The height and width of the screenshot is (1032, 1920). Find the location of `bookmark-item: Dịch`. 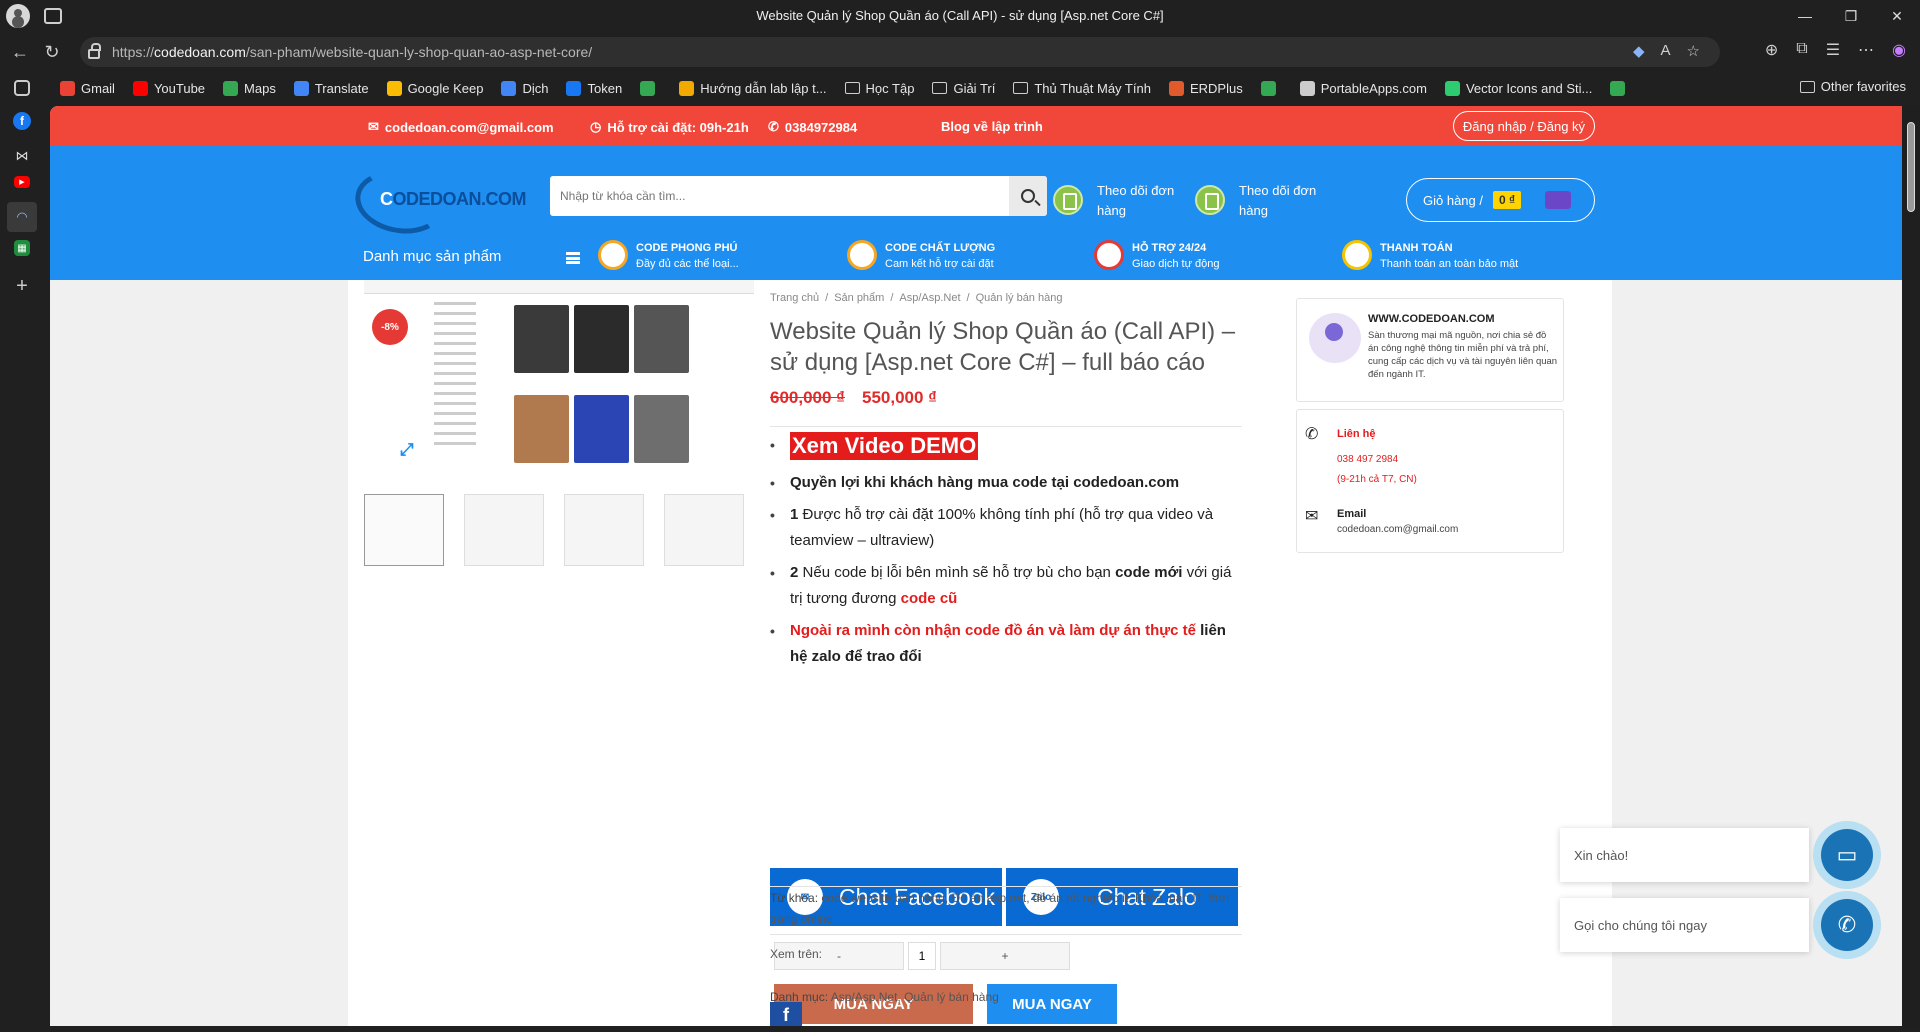

bookmark-item: Dịch is located at coordinates (524, 88).